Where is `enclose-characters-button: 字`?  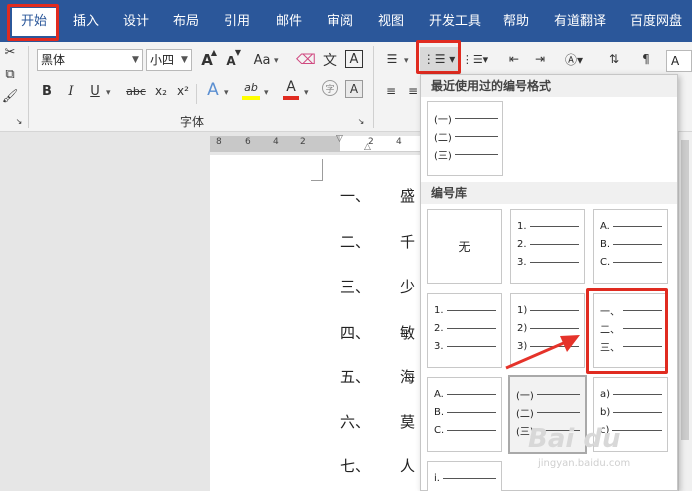 enclose-characters-button: 字 is located at coordinates (330, 88).